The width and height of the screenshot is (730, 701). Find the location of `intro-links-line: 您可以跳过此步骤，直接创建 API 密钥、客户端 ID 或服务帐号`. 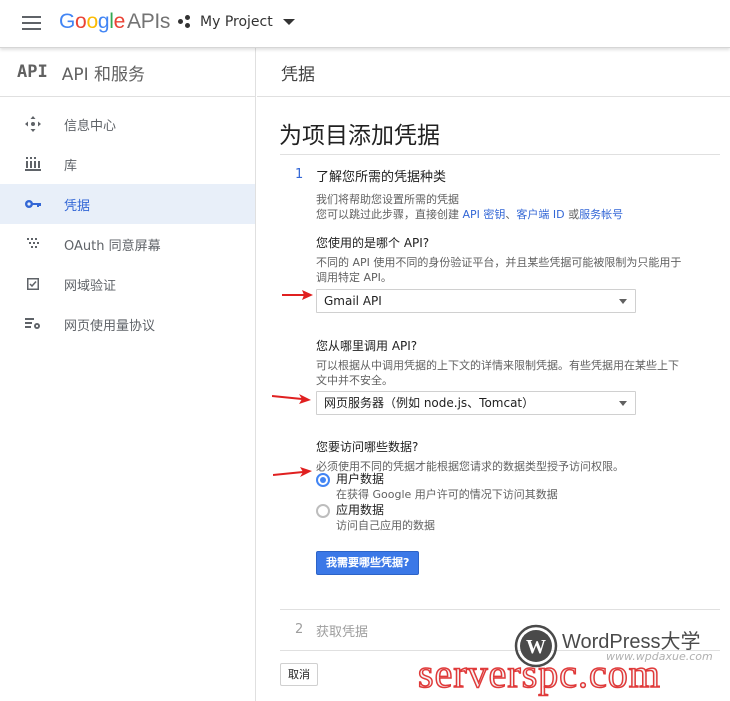

intro-links-line: 您可以跳过此步骤，直接创建 API 密钥、客户端 ID 或服务帐号 is located at coordinates (469, 214).